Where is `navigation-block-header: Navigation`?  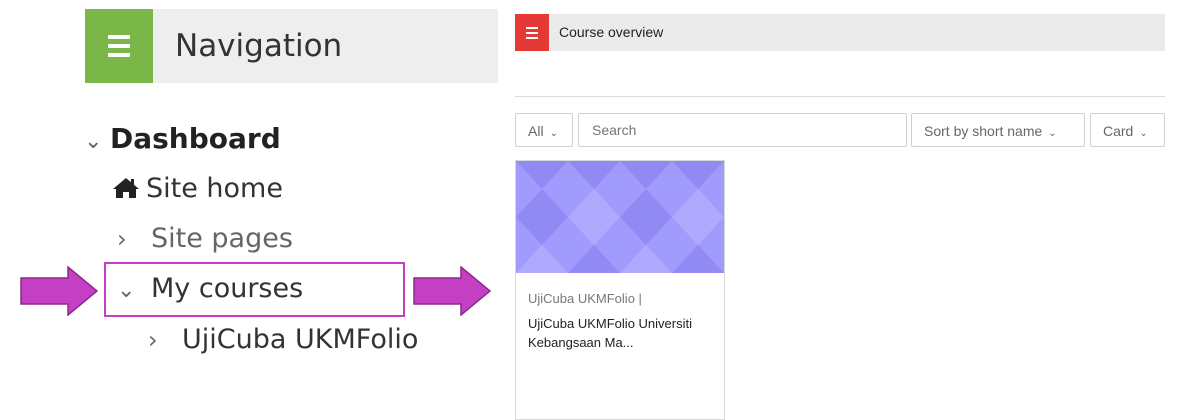
navigation-block-header: Navigation is located at coordinates (291, 46).